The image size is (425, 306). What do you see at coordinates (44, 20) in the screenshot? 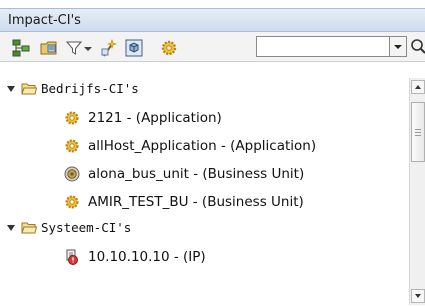
I see `panel-title: Impact-CI's` at bounding box center [44, 20].